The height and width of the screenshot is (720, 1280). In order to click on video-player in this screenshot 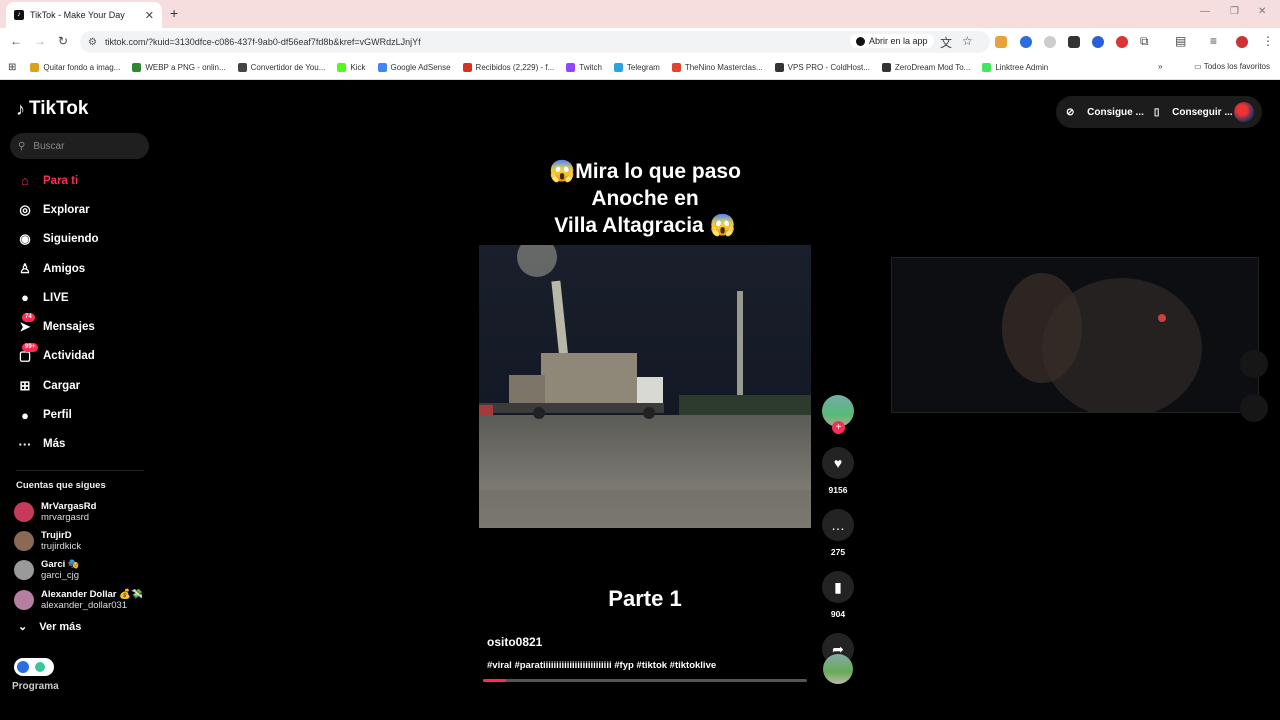, I will do `click(645, 386)`.